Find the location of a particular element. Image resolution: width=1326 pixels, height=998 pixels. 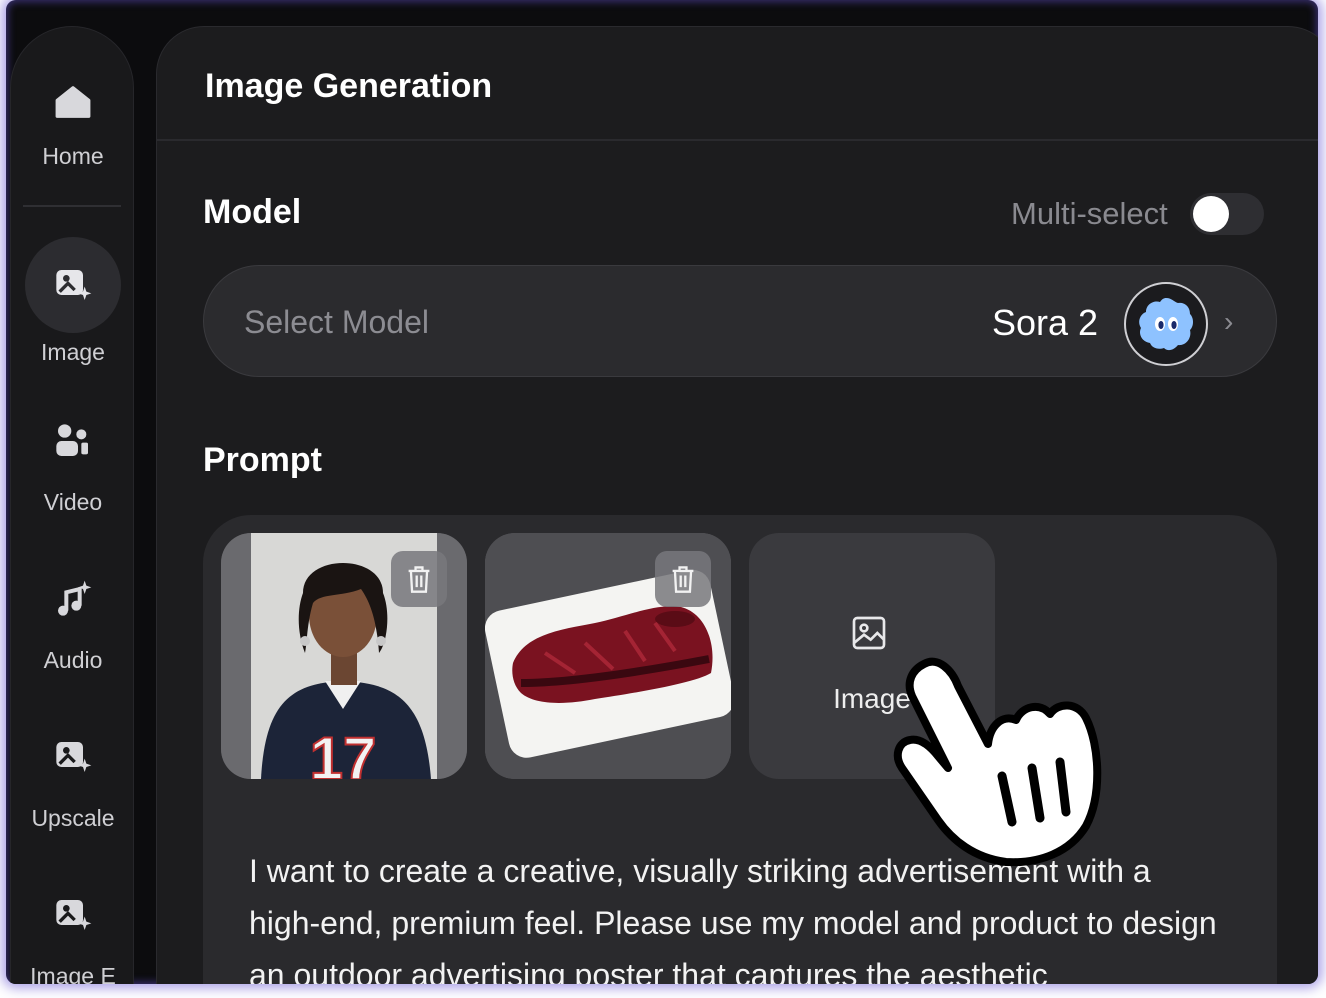

sidebar-item-upscale: Upscale is located at coordinates (73, 773).